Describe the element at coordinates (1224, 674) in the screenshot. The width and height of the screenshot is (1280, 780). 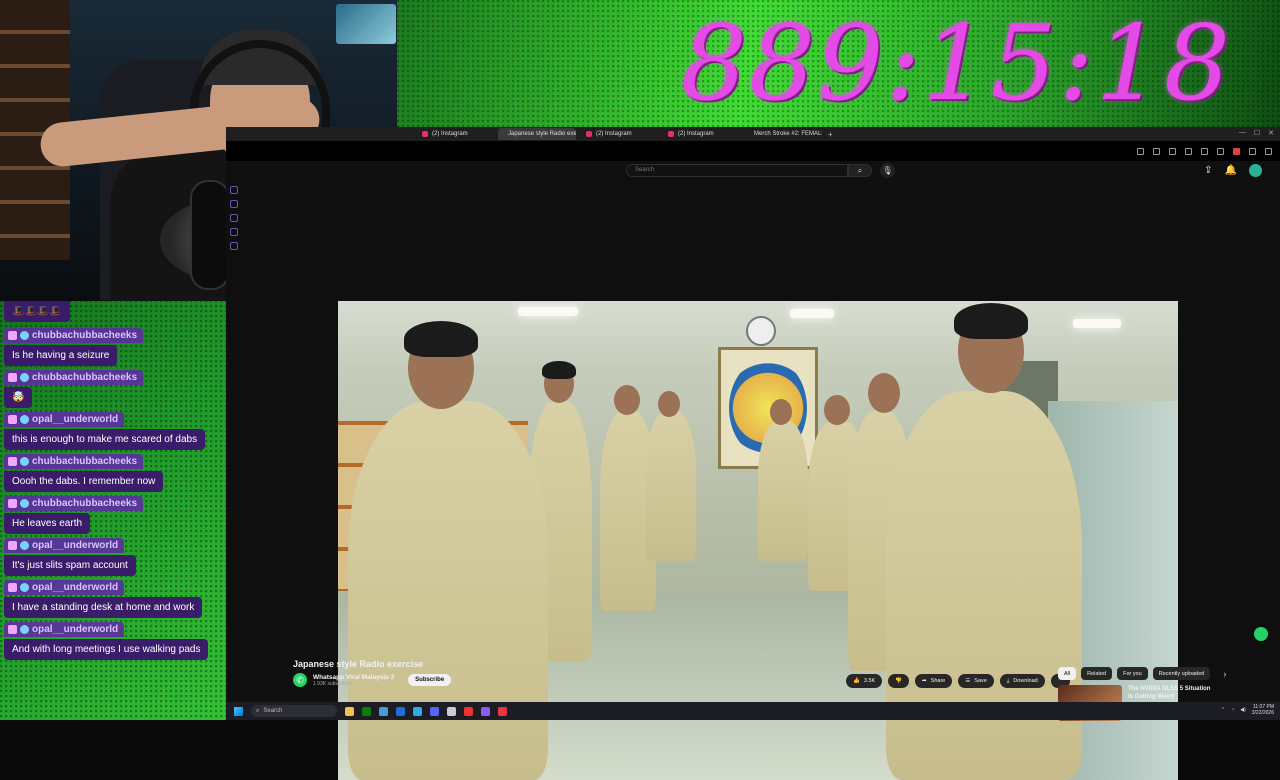
I see `chevron-right-icon: ›` at that location.